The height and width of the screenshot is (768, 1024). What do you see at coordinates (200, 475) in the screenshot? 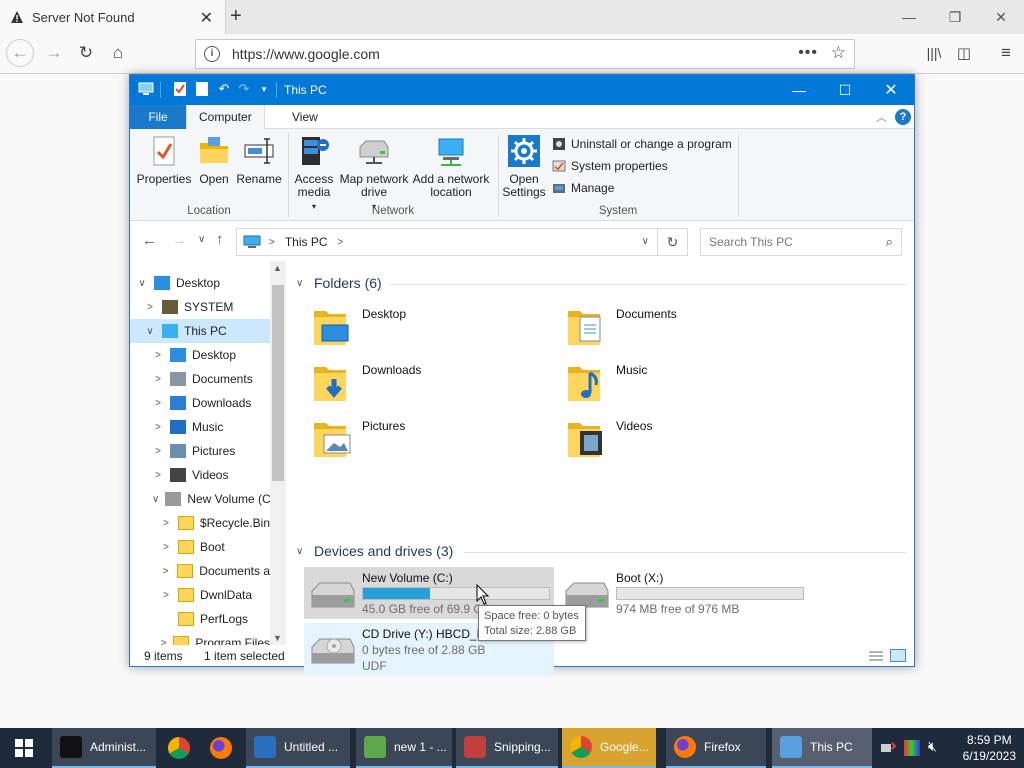
I see `nav-tree-item: > Videos` at bounding box center [200, 475].